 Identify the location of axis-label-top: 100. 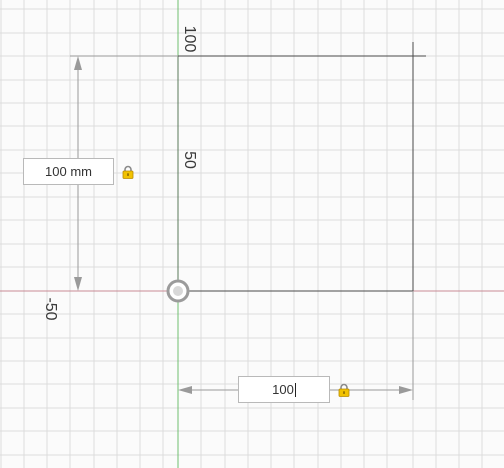
(189, 39).